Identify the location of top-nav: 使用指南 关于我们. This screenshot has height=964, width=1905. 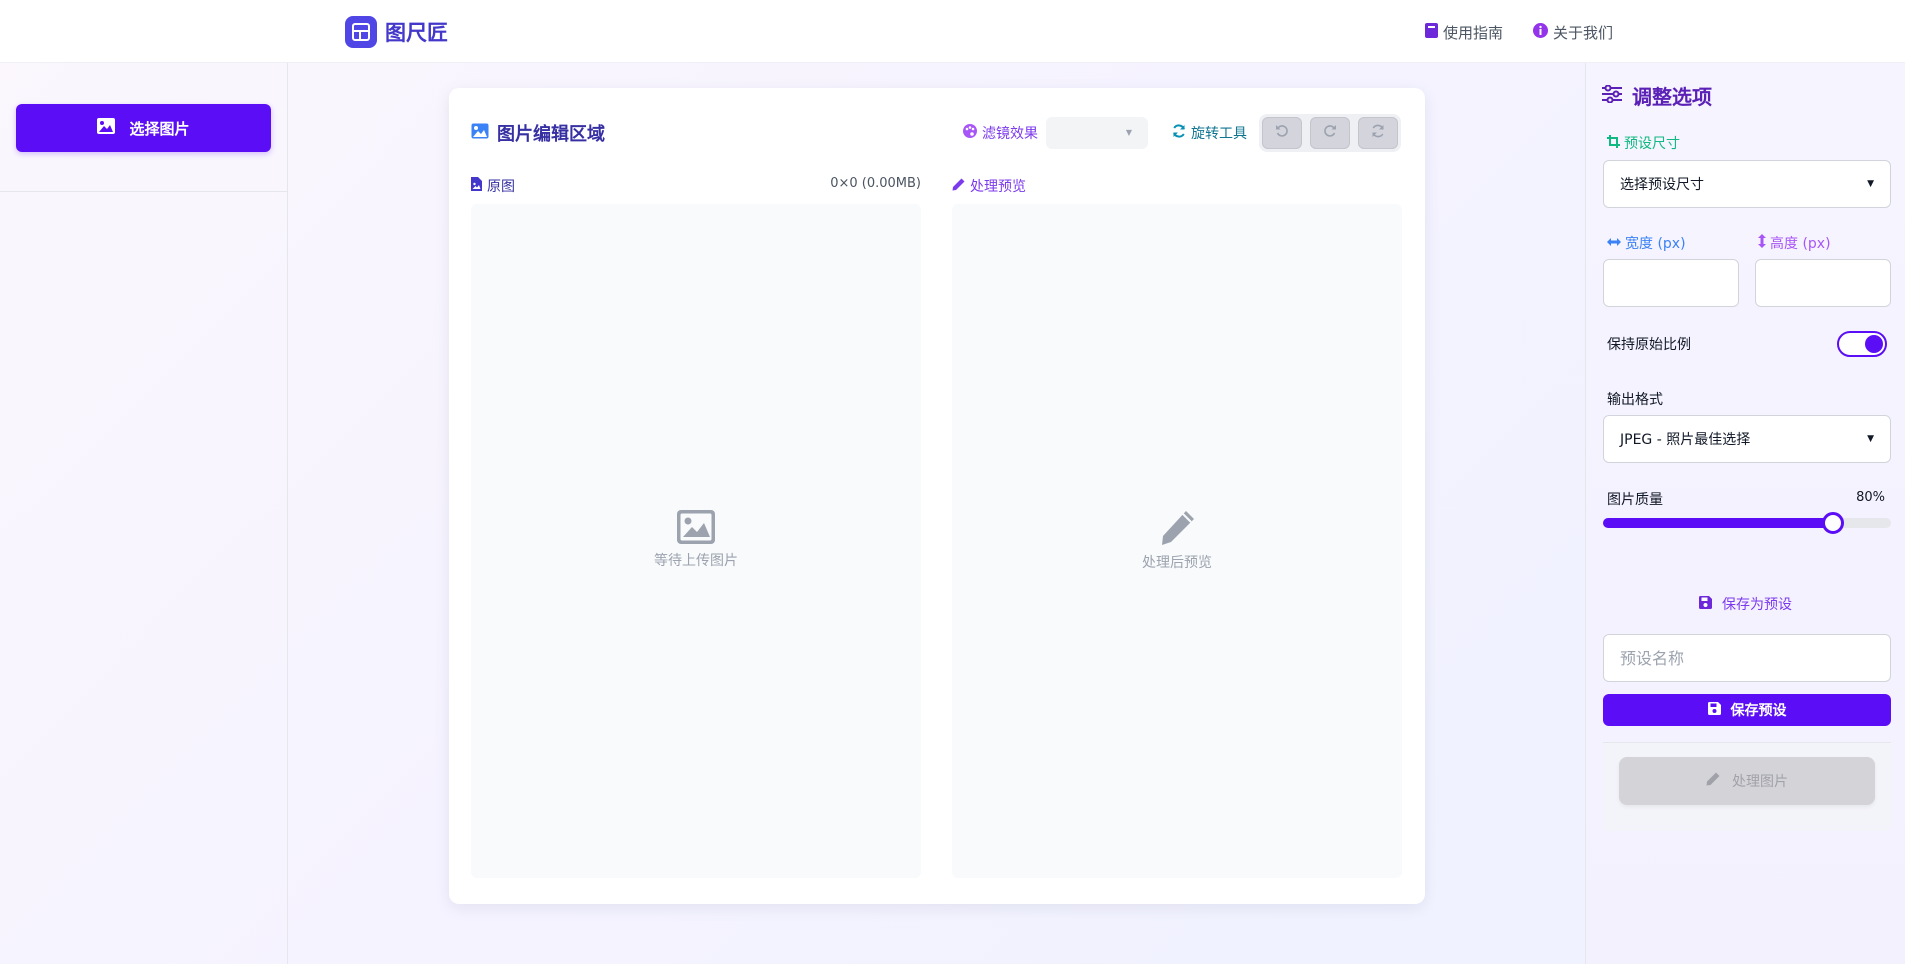
(1519, 32).